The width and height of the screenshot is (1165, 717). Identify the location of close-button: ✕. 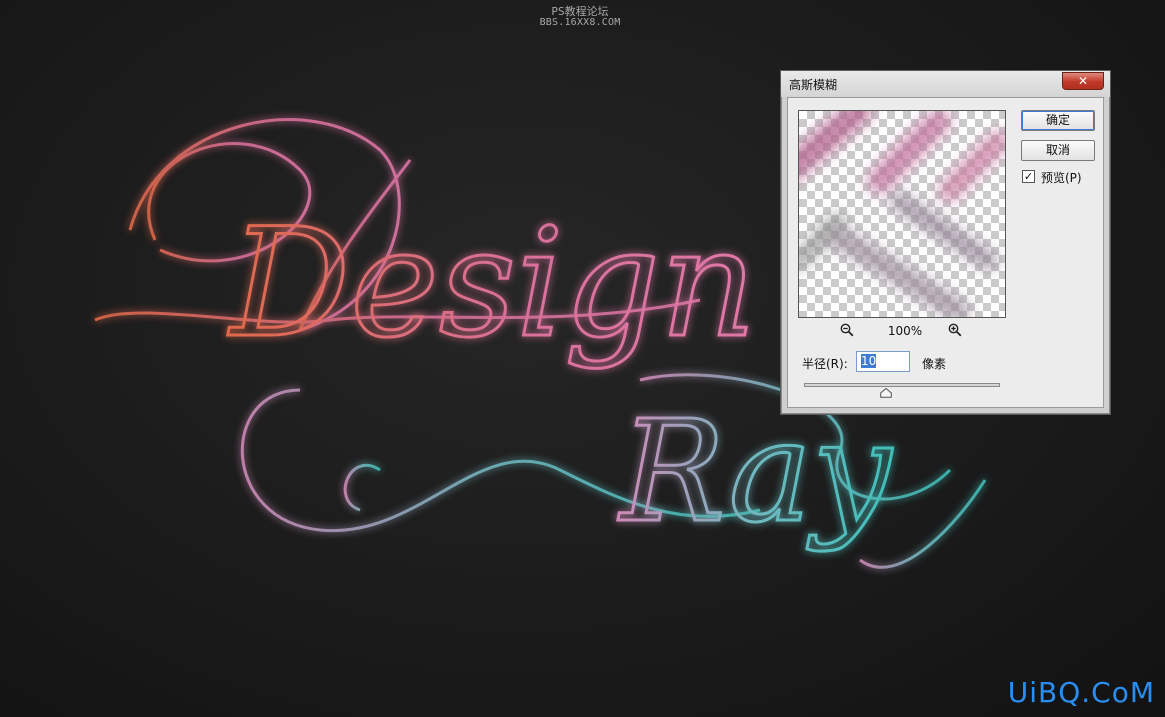
(1083, 81).